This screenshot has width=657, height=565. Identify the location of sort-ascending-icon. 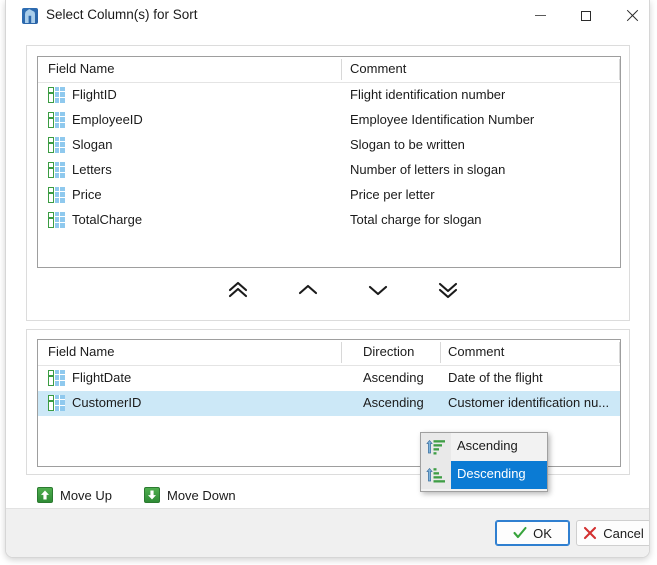
(436, 447).